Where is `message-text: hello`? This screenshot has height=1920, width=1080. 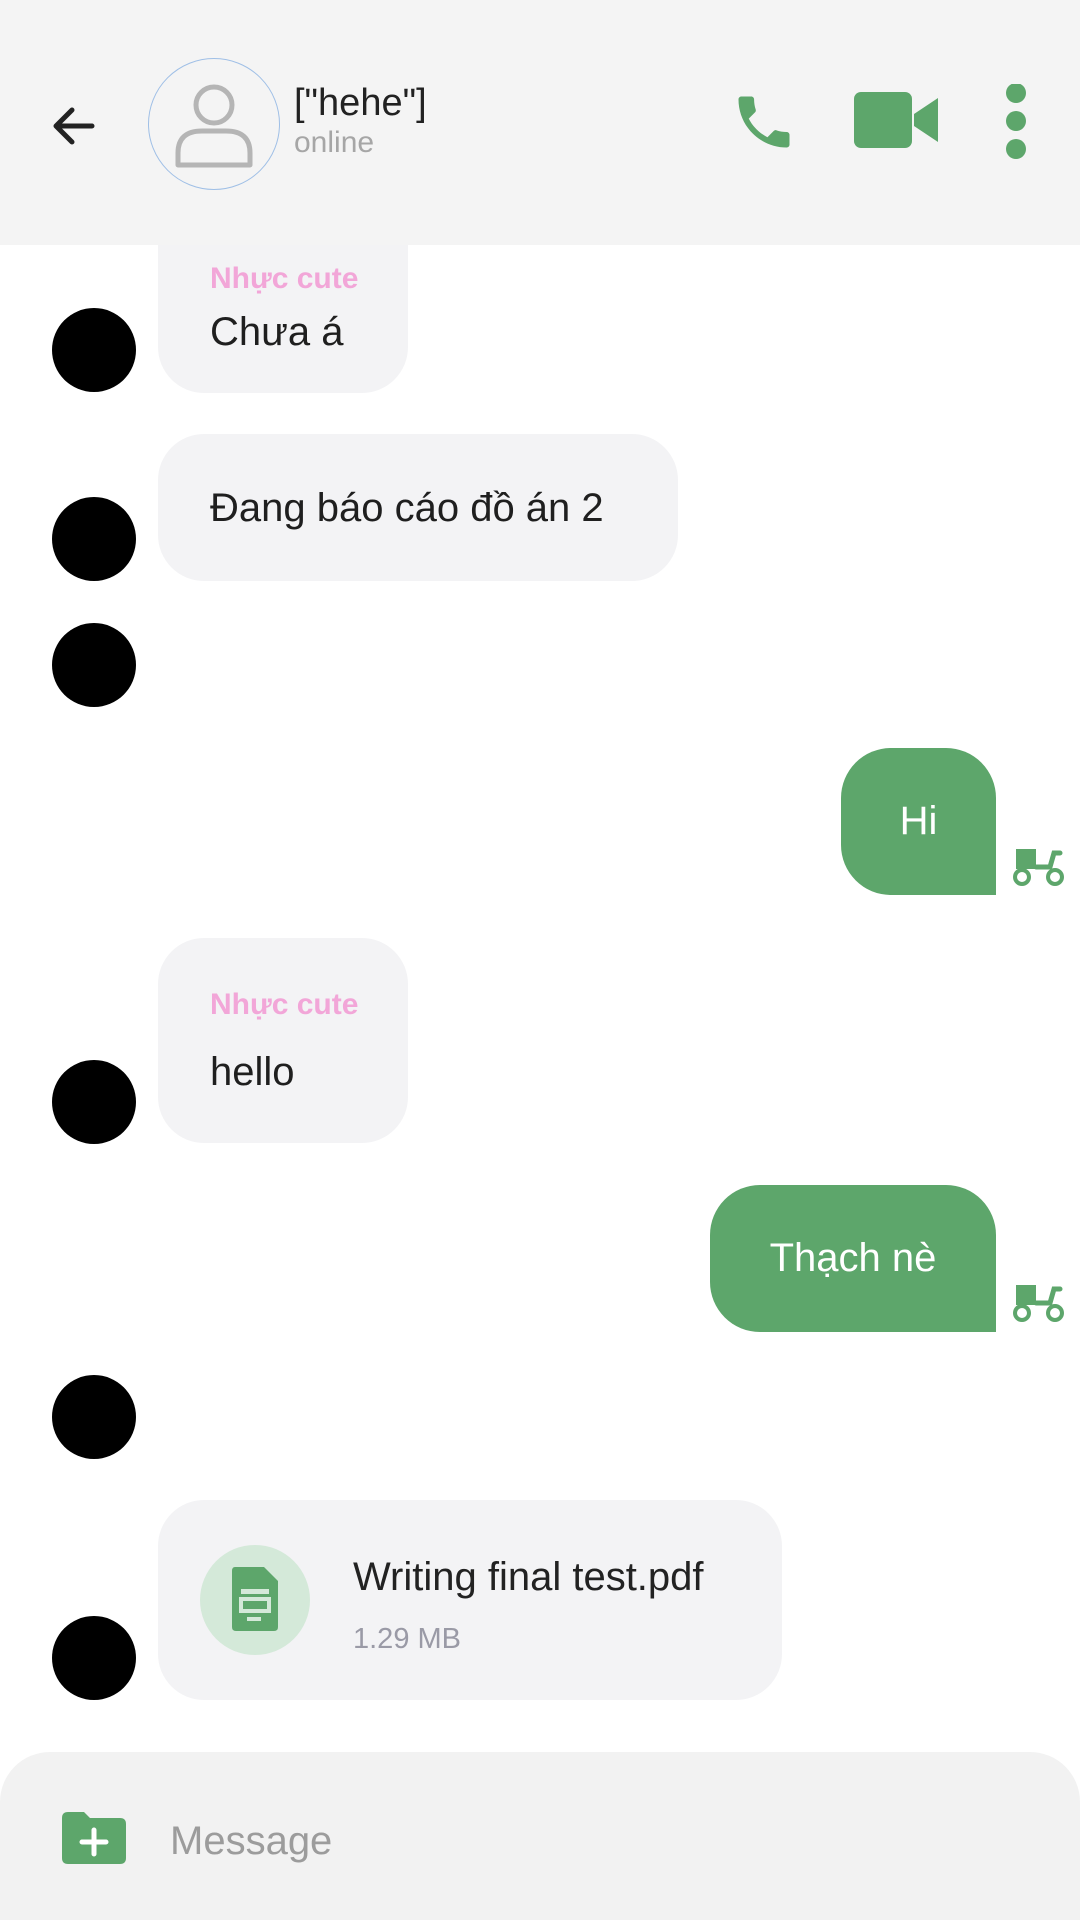 message-text: hello is located at coordinates (252, 1072).